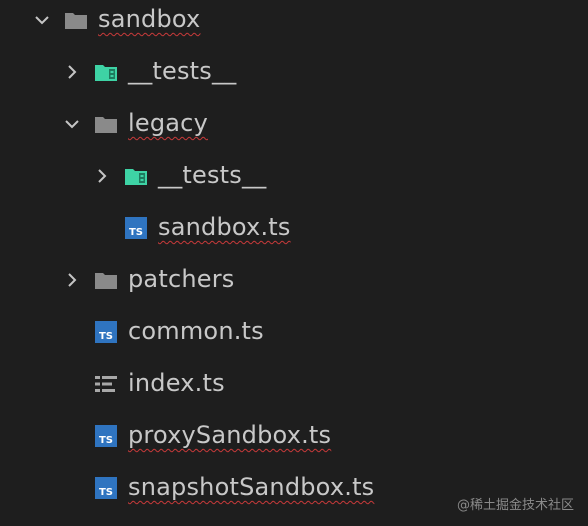  I want to click on tree-item-legacy-sandbox-ts: TS sandbox.ts, so click(294, 228).